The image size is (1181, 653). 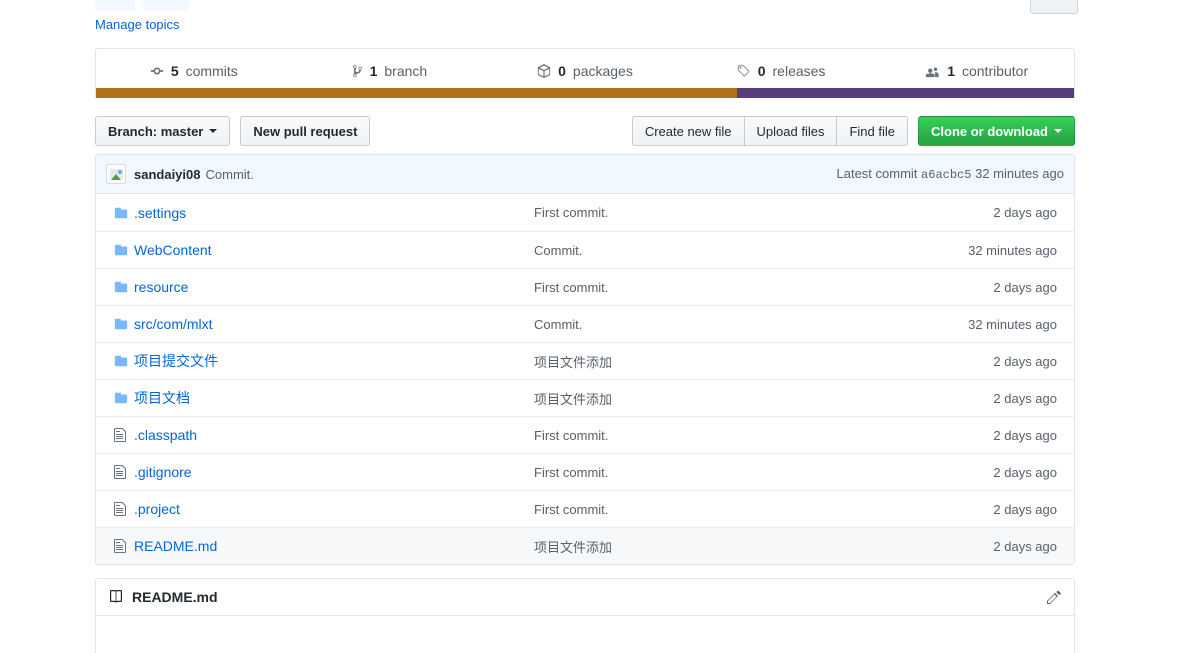 I want to click on manage-topics-link: Manage topics, so click(x=137, y=24).